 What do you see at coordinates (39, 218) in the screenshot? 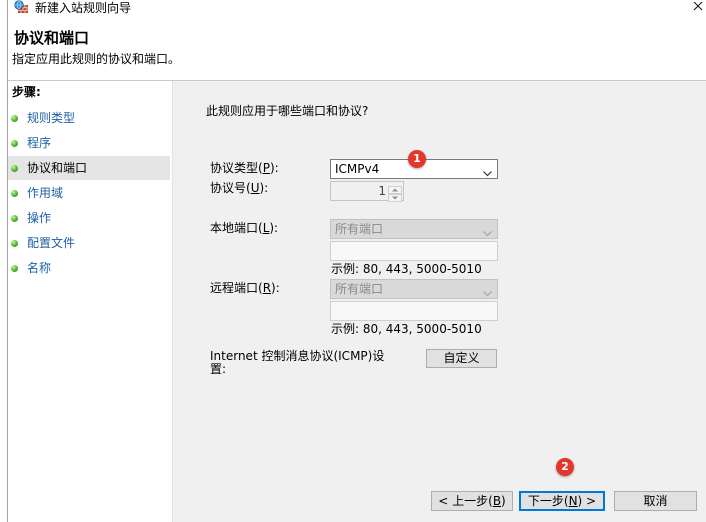
I see `step-label: 操作` at bounding box center [39, 218].